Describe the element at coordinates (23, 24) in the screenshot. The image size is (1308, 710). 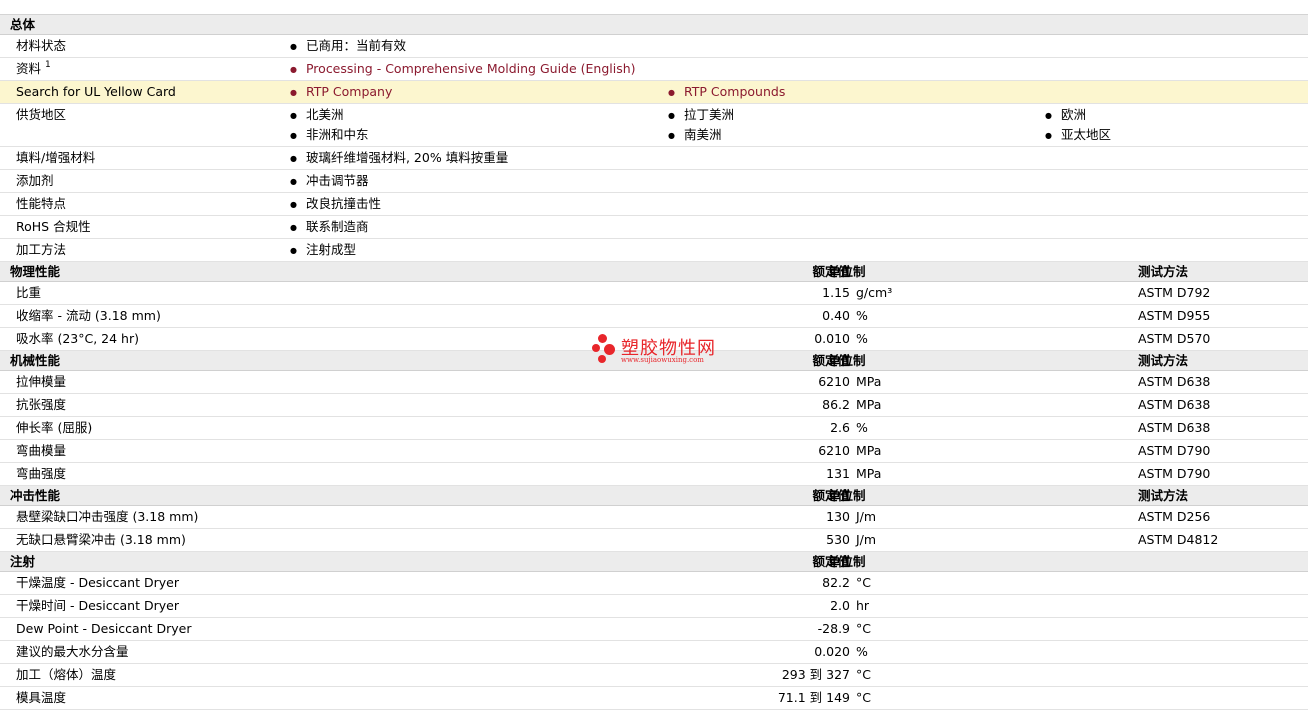
I see `section-title: 总体` at that location.